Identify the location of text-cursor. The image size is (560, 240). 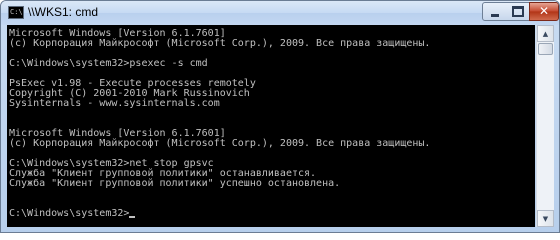
(132, 217).